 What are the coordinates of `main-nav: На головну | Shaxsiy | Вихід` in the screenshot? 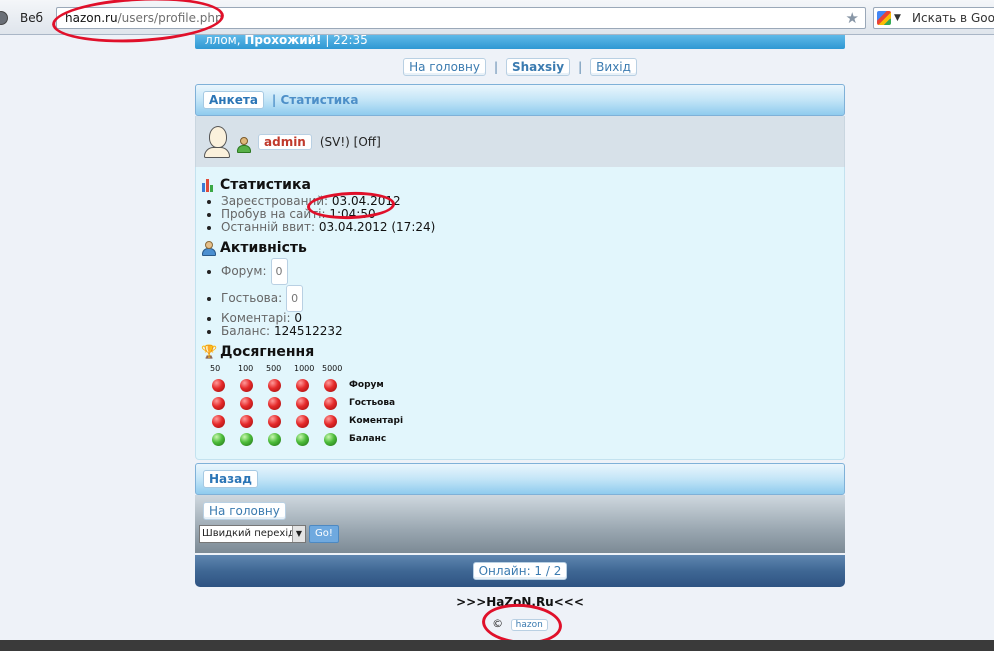 It's located at (520, 66).